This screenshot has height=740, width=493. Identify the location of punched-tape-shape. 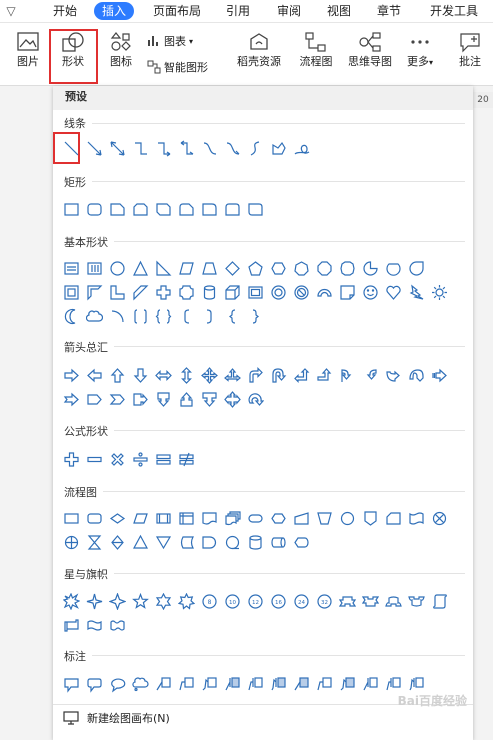
(416, 518).